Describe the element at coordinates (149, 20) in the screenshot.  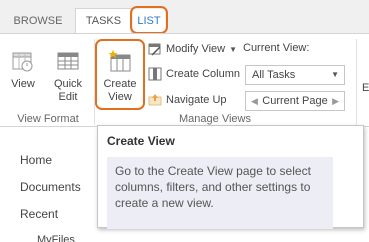
I see `list-tab-highlight` at that location.